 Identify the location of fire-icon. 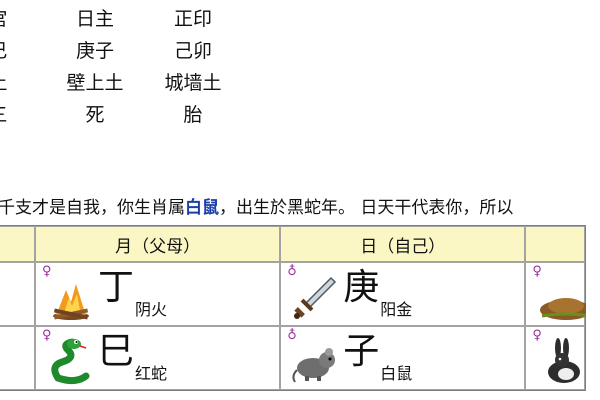
(71, 302).